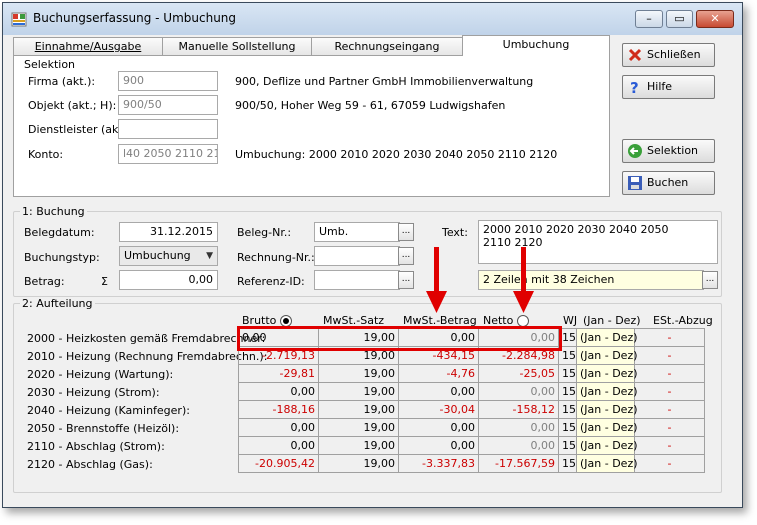 The height and width of the screenshot is (525, 757). I want to click on cell-mwst: -3.337,83, so click(438, 463).